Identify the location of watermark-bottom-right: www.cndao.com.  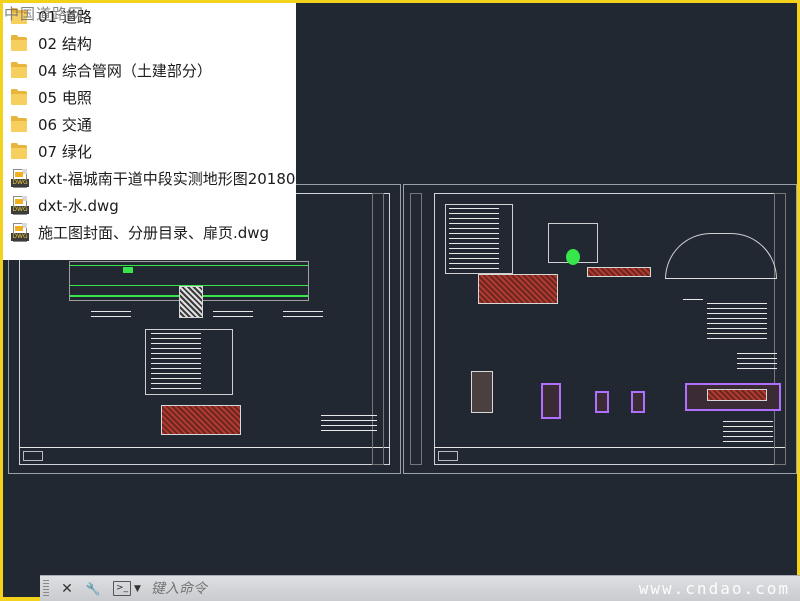
(714, 588).